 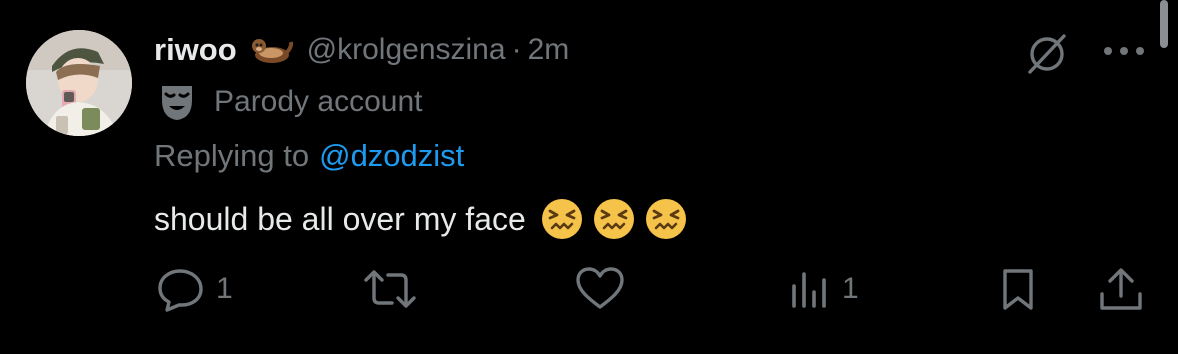 I want to click on avatar, so click(x=79, y=83).